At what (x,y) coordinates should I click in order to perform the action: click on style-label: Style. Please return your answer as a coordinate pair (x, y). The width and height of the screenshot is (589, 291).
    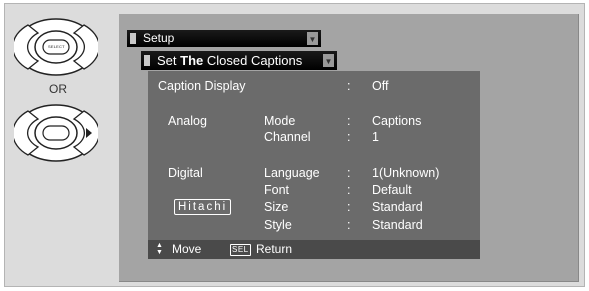
    Looking at the image, I should click on (278, 225).